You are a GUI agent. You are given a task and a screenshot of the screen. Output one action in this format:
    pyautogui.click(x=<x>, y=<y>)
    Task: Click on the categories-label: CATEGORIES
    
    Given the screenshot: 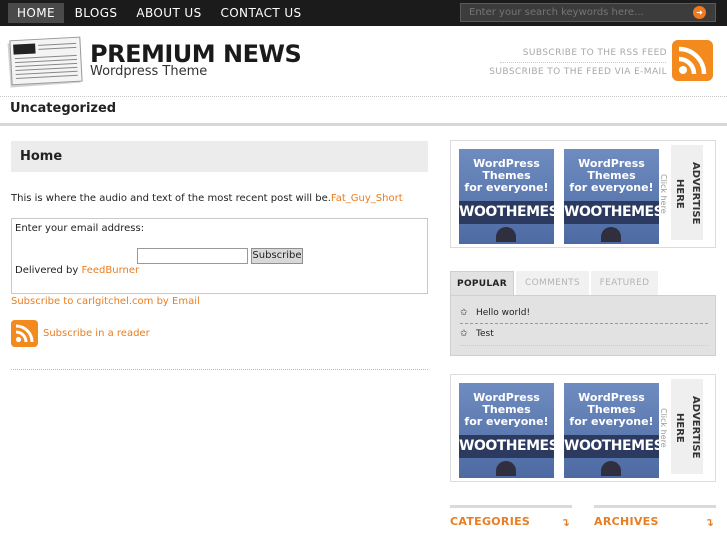 What is the action you would take?
    pyautogui.click(x=490, y=521)
    